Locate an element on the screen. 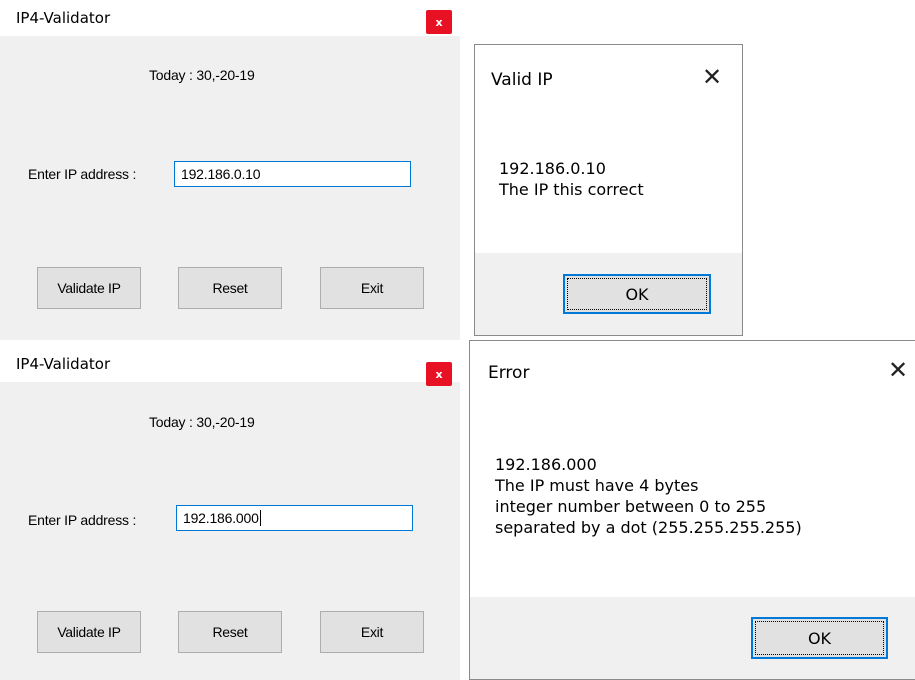 The width and height of the screenshot is (915, 680). dialog-title: Valid IP is located at coordinates (522, 80).